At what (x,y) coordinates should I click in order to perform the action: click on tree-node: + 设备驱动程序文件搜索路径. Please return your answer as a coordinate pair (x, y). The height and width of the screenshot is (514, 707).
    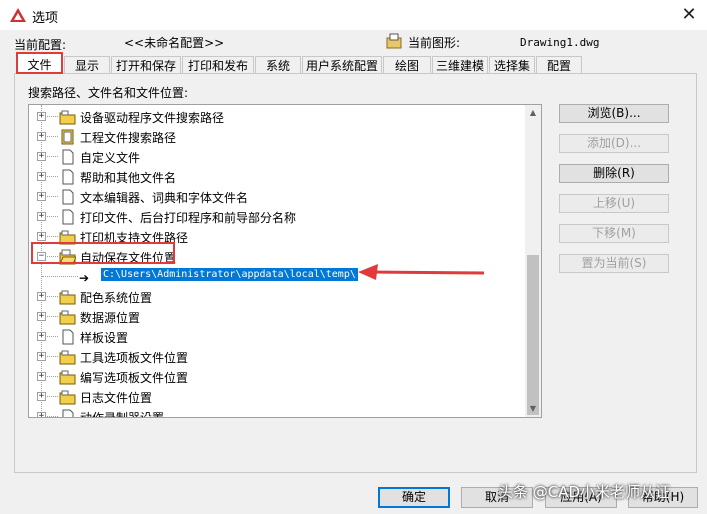
    Looking at the image, I should click on (278, 117).